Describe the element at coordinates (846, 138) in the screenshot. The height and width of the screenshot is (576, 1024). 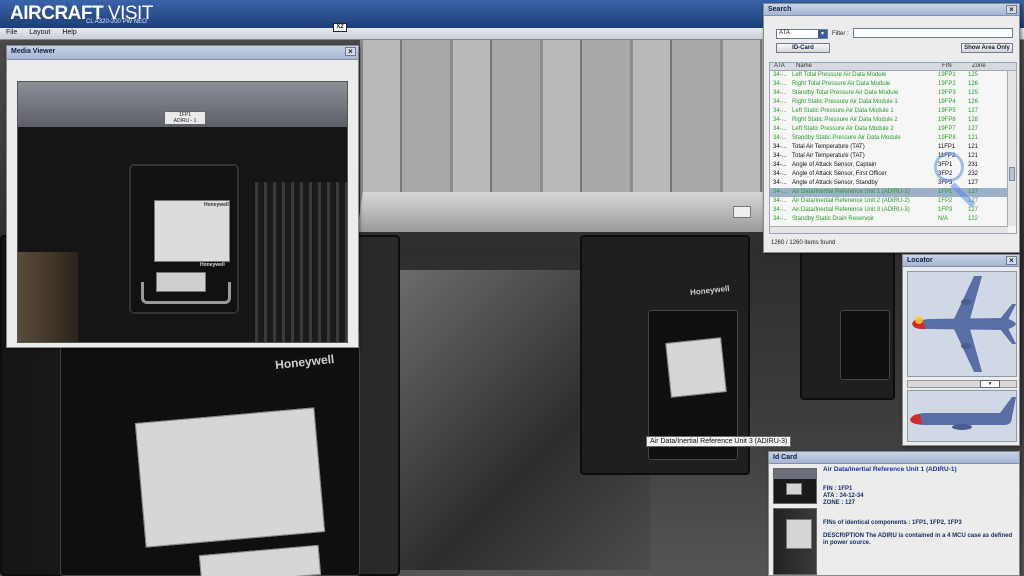
I see `cell-name: Standby Static Pressure Air Data Module` at that location.